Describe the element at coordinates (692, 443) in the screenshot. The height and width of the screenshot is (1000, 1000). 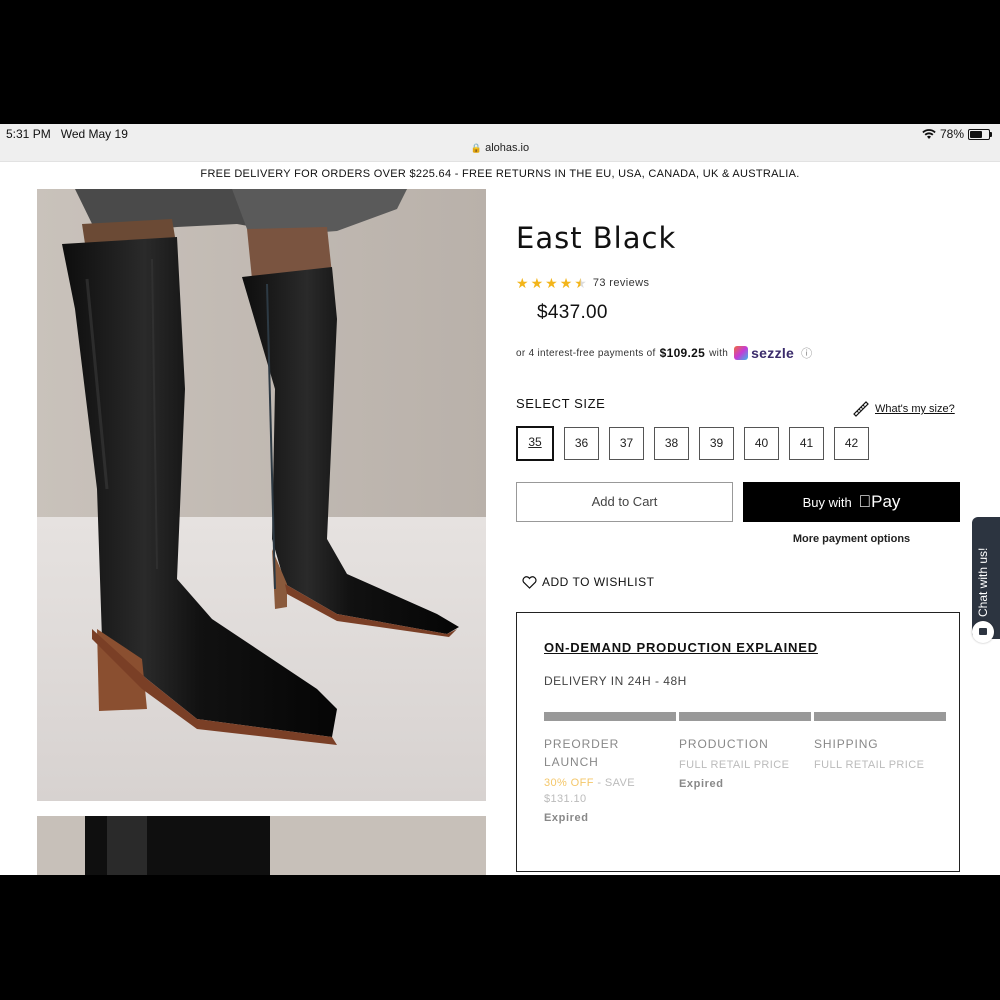
I see `size-options: 35 36 37 38 39 40 41 42` at that location.